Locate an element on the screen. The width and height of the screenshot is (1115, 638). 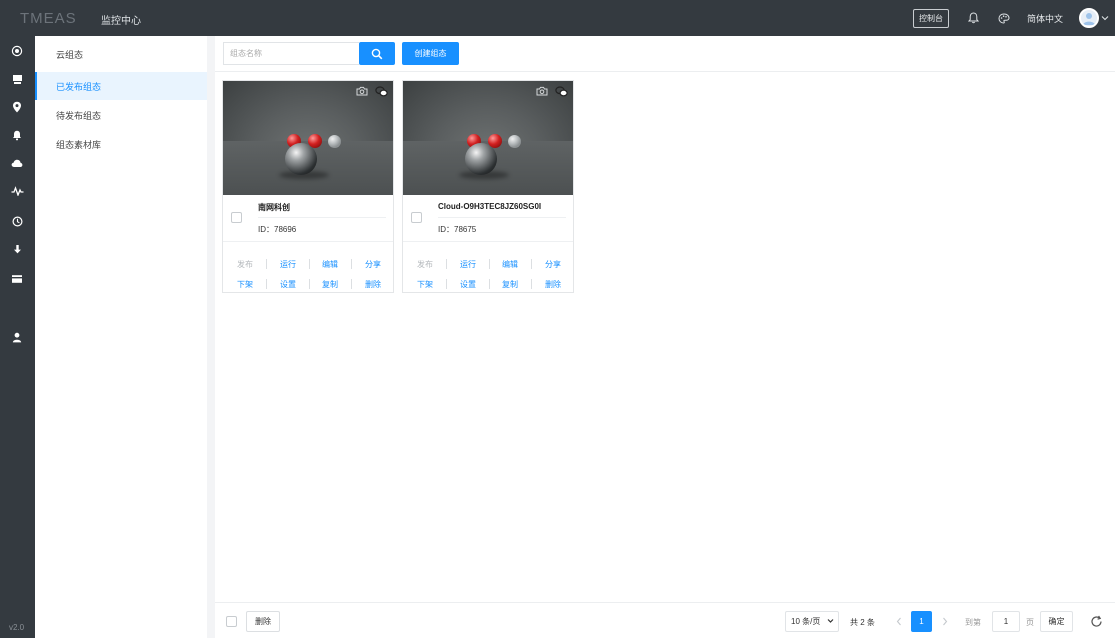
card-name: Cloud-O9H3TEC8JZ60SG0I is located at coordinates (490, 206).